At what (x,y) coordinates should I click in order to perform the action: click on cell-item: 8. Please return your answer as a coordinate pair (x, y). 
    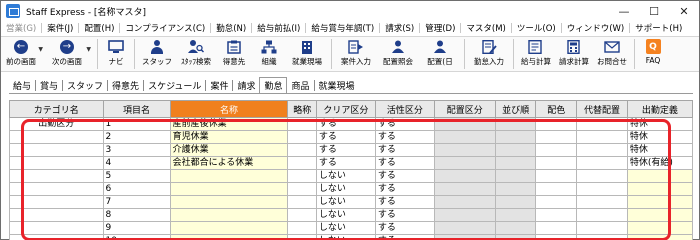
    Looking at the image, I should click on (136, 215).